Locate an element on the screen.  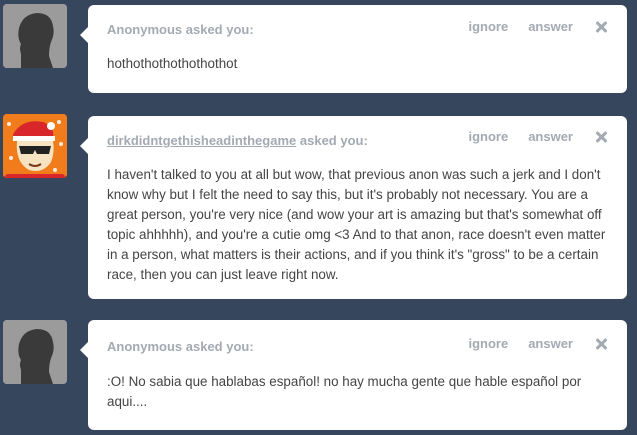
question-text: hothothothothothothot is located at coordinates (172, 63).